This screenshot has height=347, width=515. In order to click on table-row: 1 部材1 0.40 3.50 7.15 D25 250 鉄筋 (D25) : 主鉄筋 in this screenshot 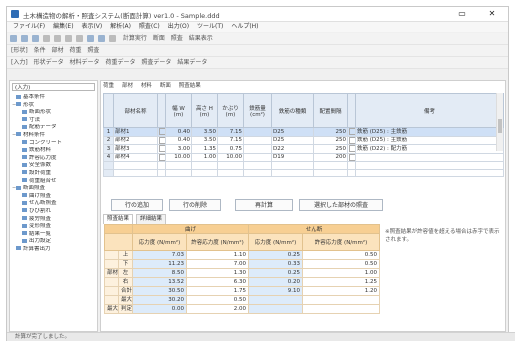, I will do `click(303, 132)`.